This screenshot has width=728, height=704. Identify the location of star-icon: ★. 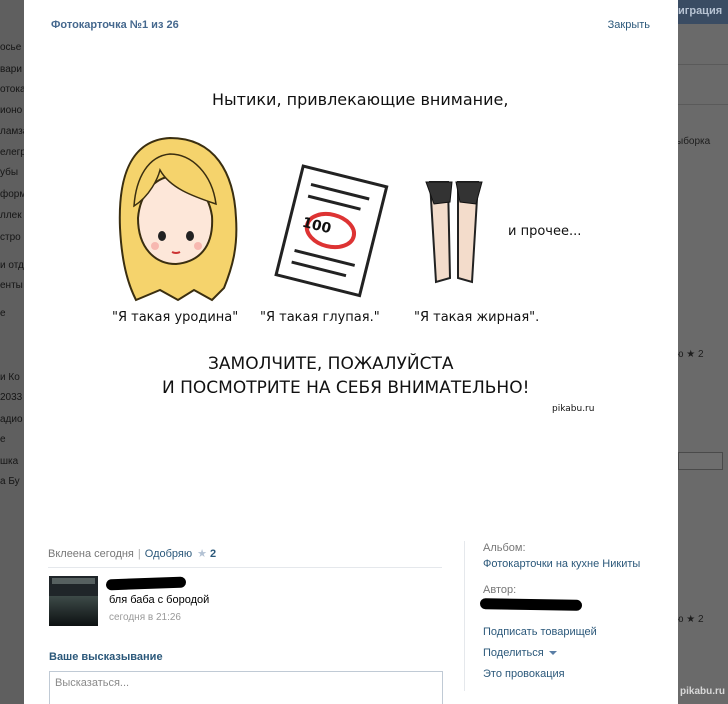
(202, 554).